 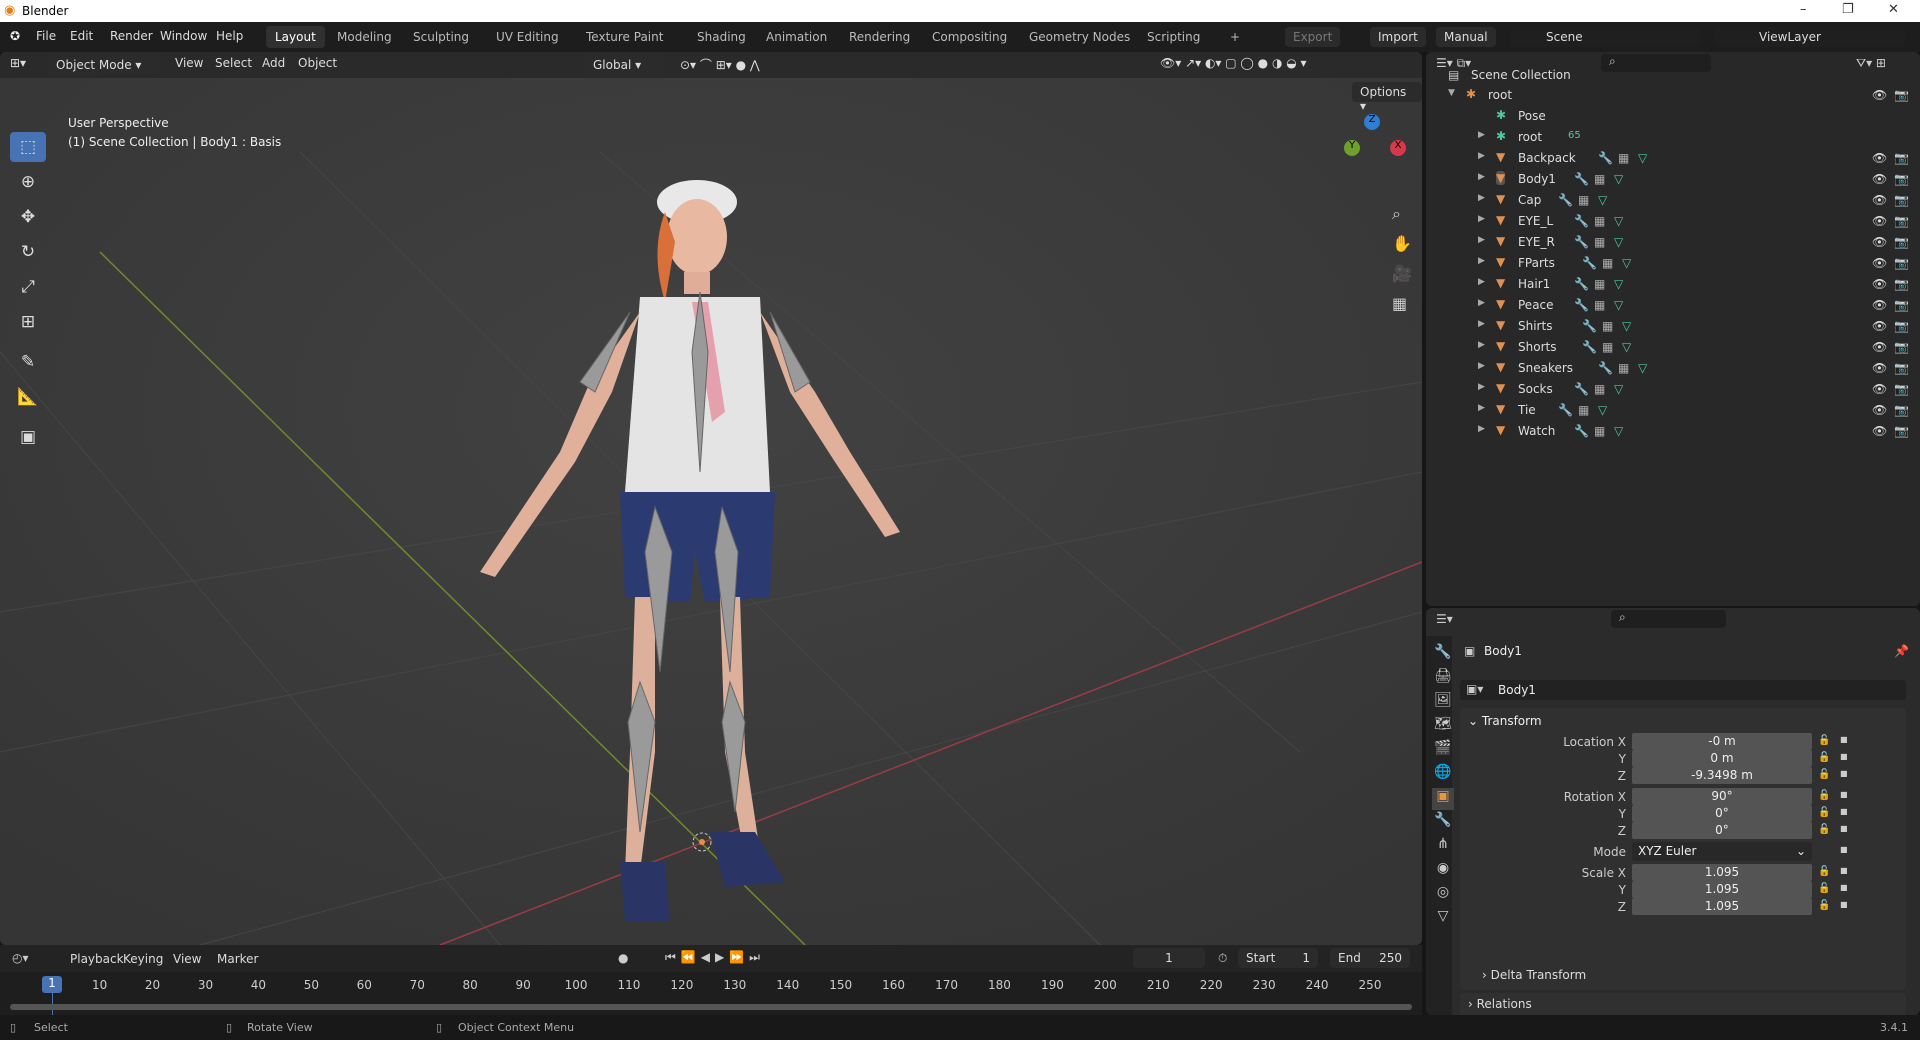 I want to click on tab-physics-icon: ◉, so click(x=1443, y=871).